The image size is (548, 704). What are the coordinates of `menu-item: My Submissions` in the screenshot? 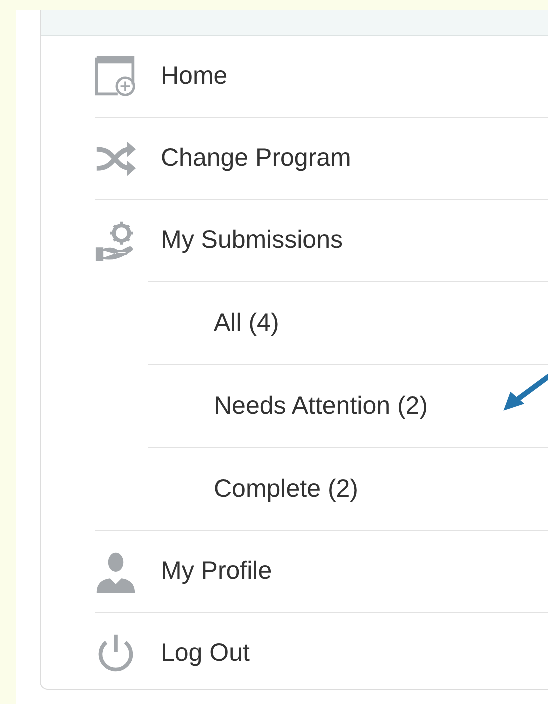 It's located at (252, 240).